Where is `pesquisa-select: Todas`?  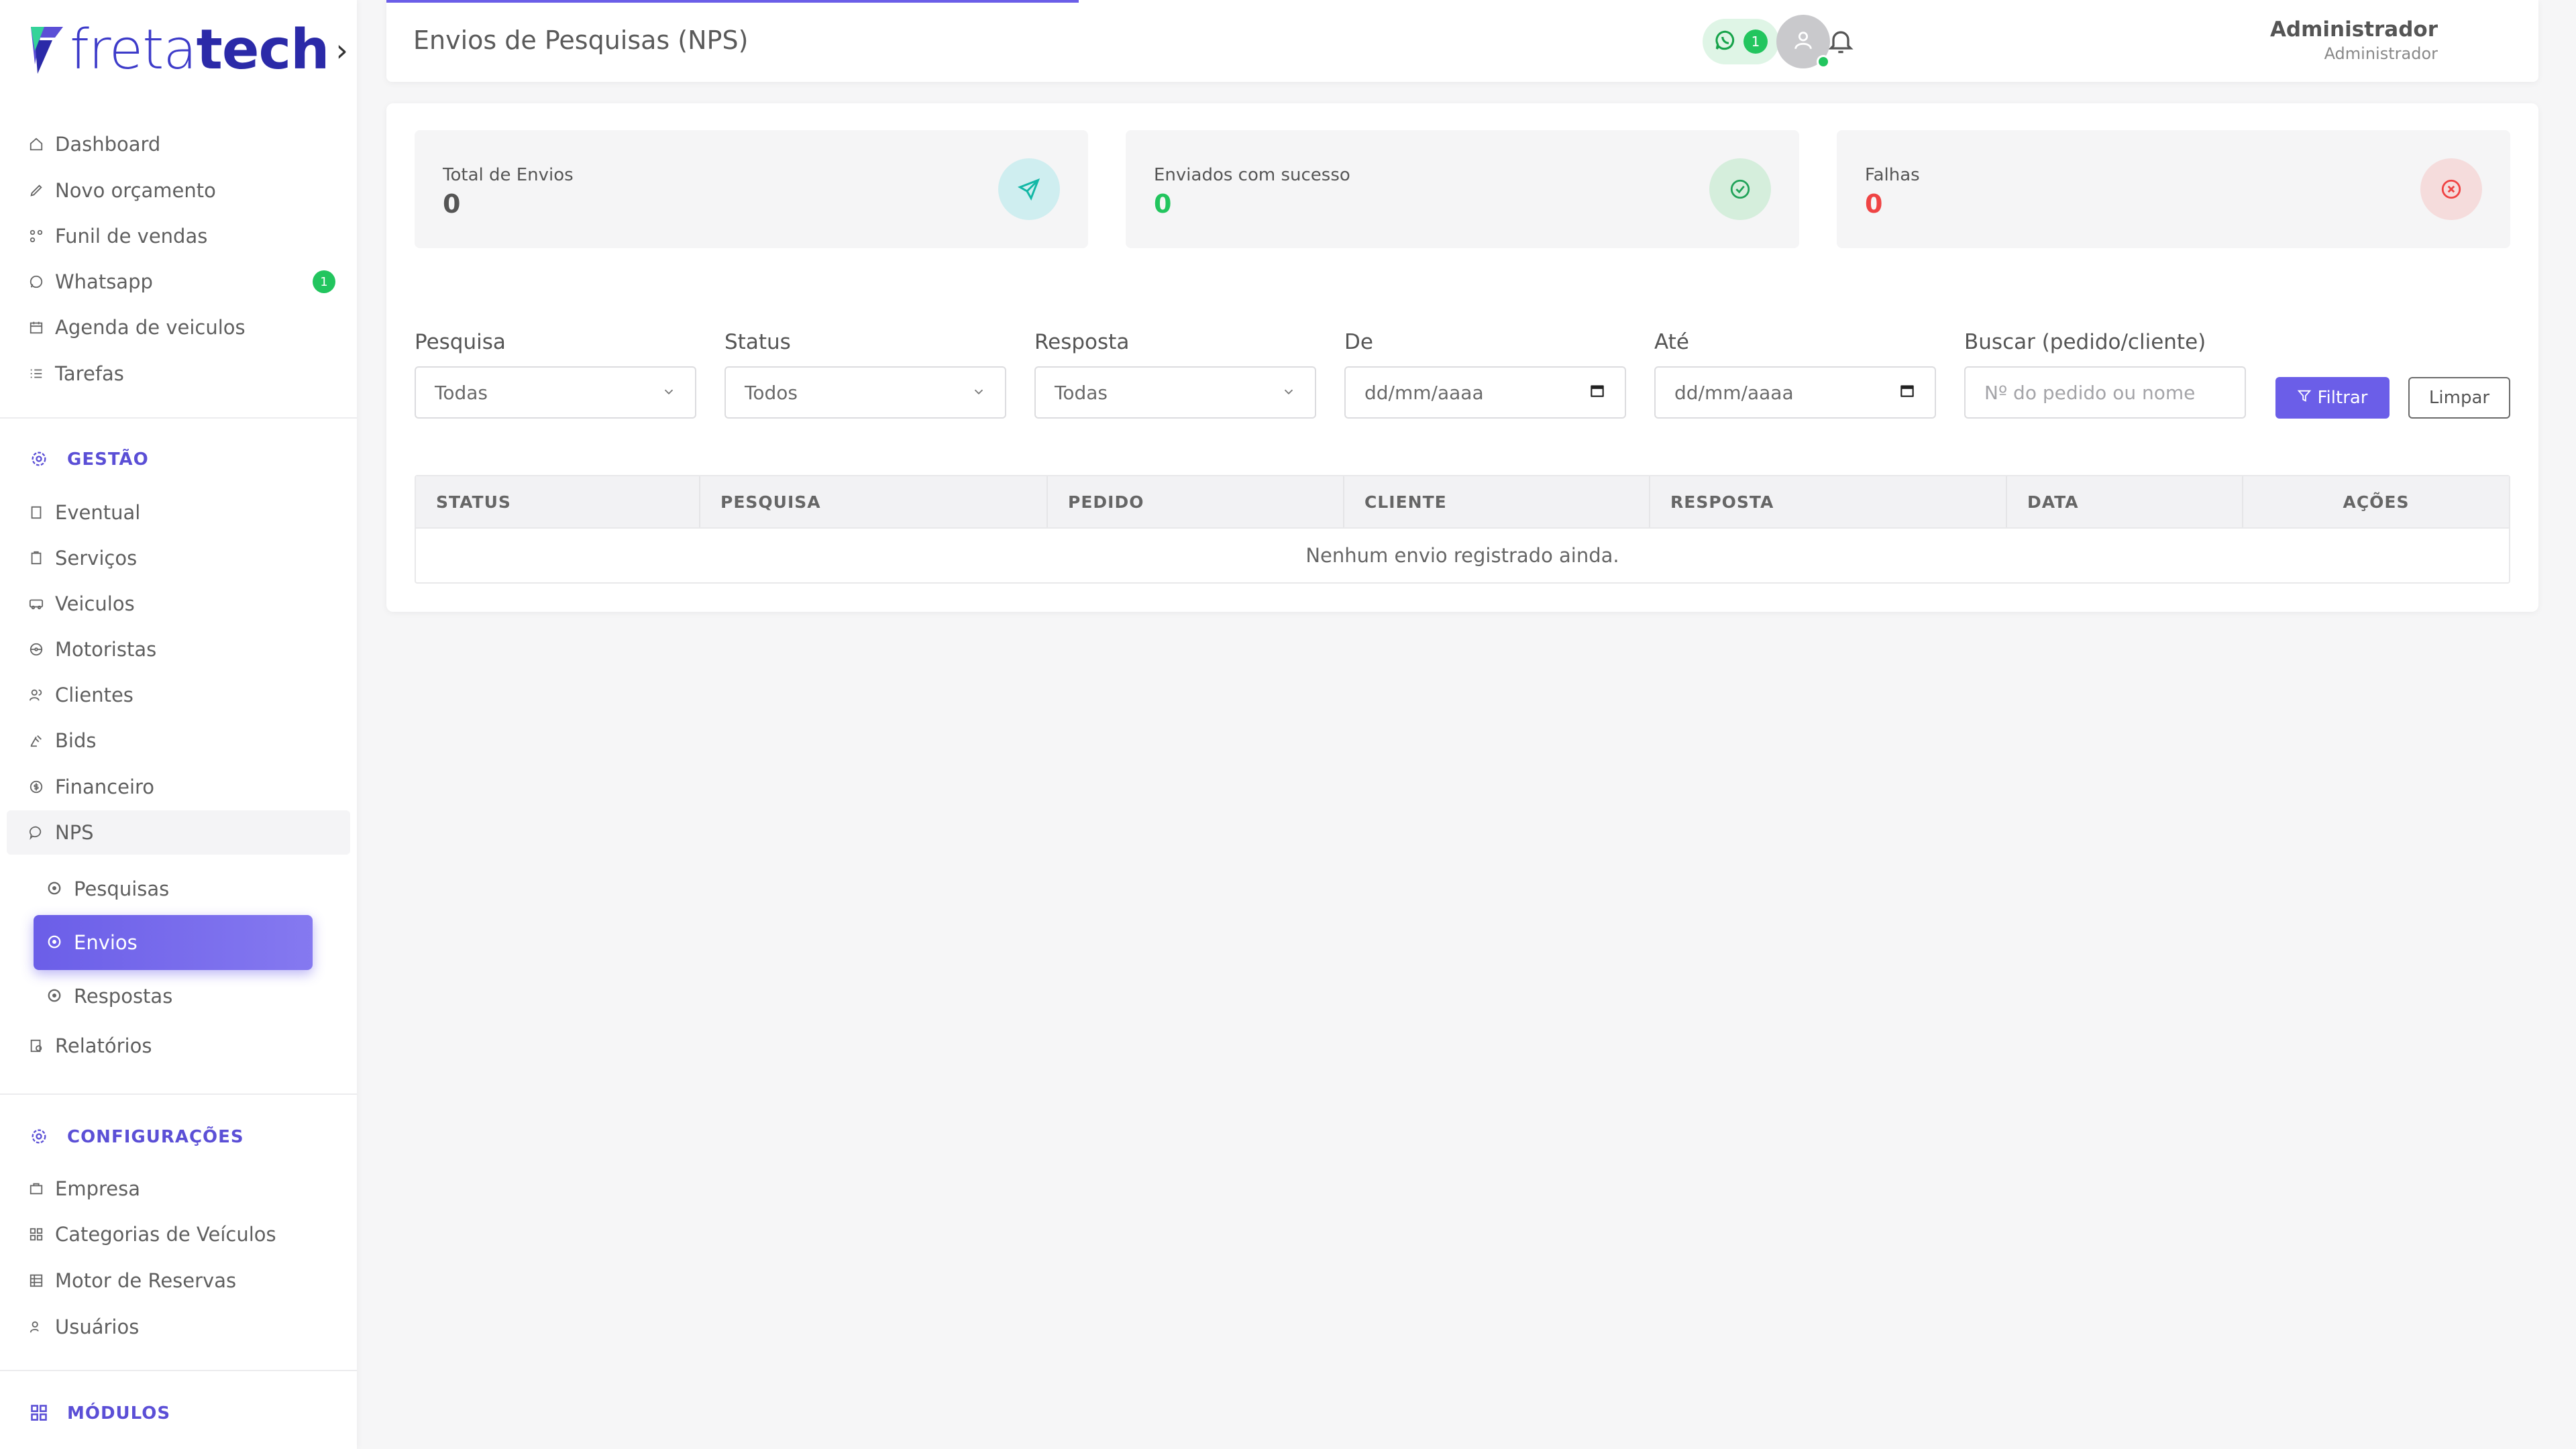 pesquisa-select: Todas is located at coordinates (555, 392).